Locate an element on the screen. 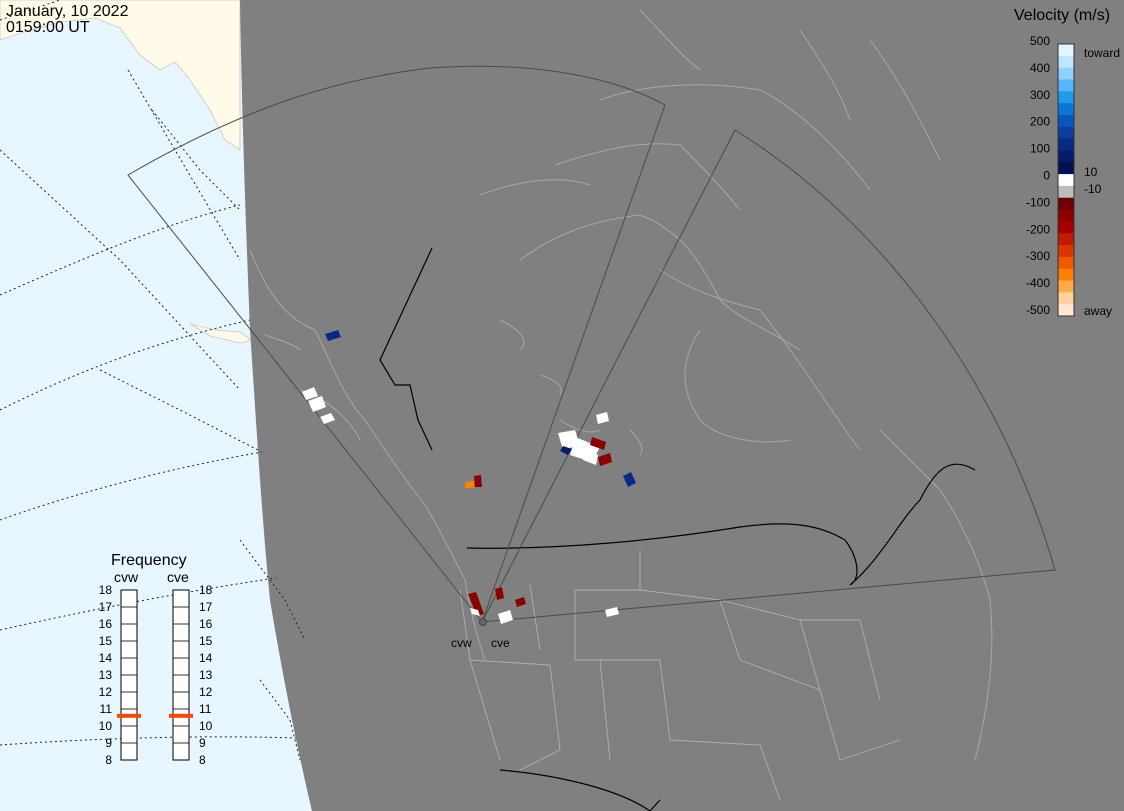  frequency-tick-right-12: 12 is located at coordinates (206, 692).